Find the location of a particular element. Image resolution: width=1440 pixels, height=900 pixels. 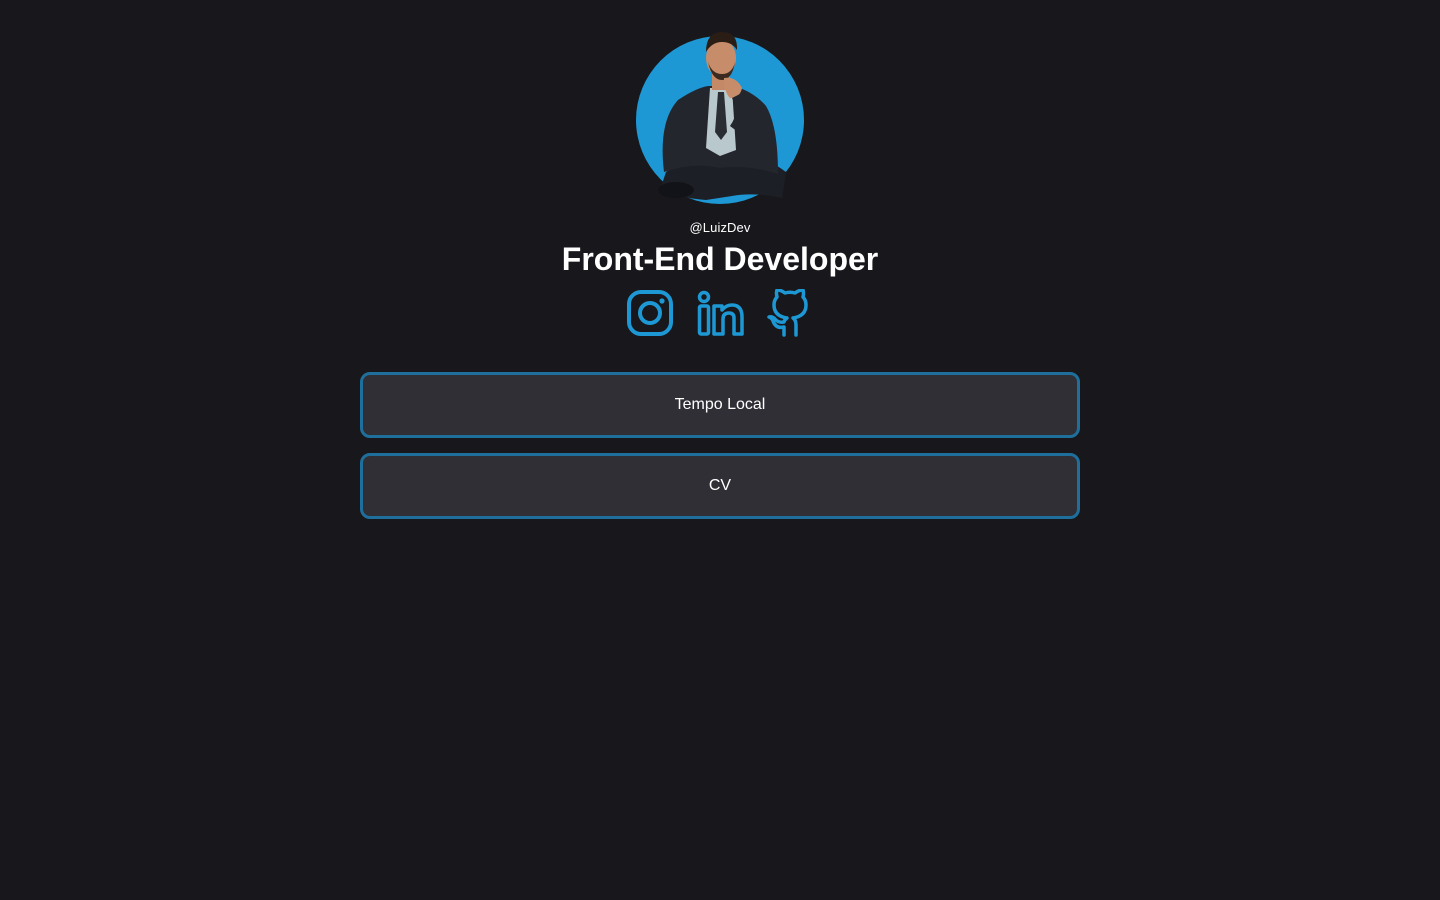

instagram-icon is located at coordinates (650, 313).